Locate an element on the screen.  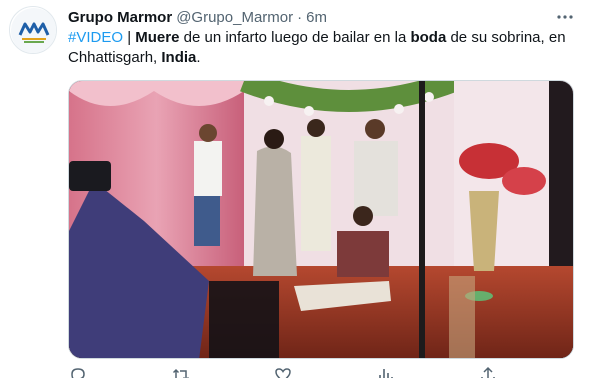
more-options-button is located at coordinates (565, 17).